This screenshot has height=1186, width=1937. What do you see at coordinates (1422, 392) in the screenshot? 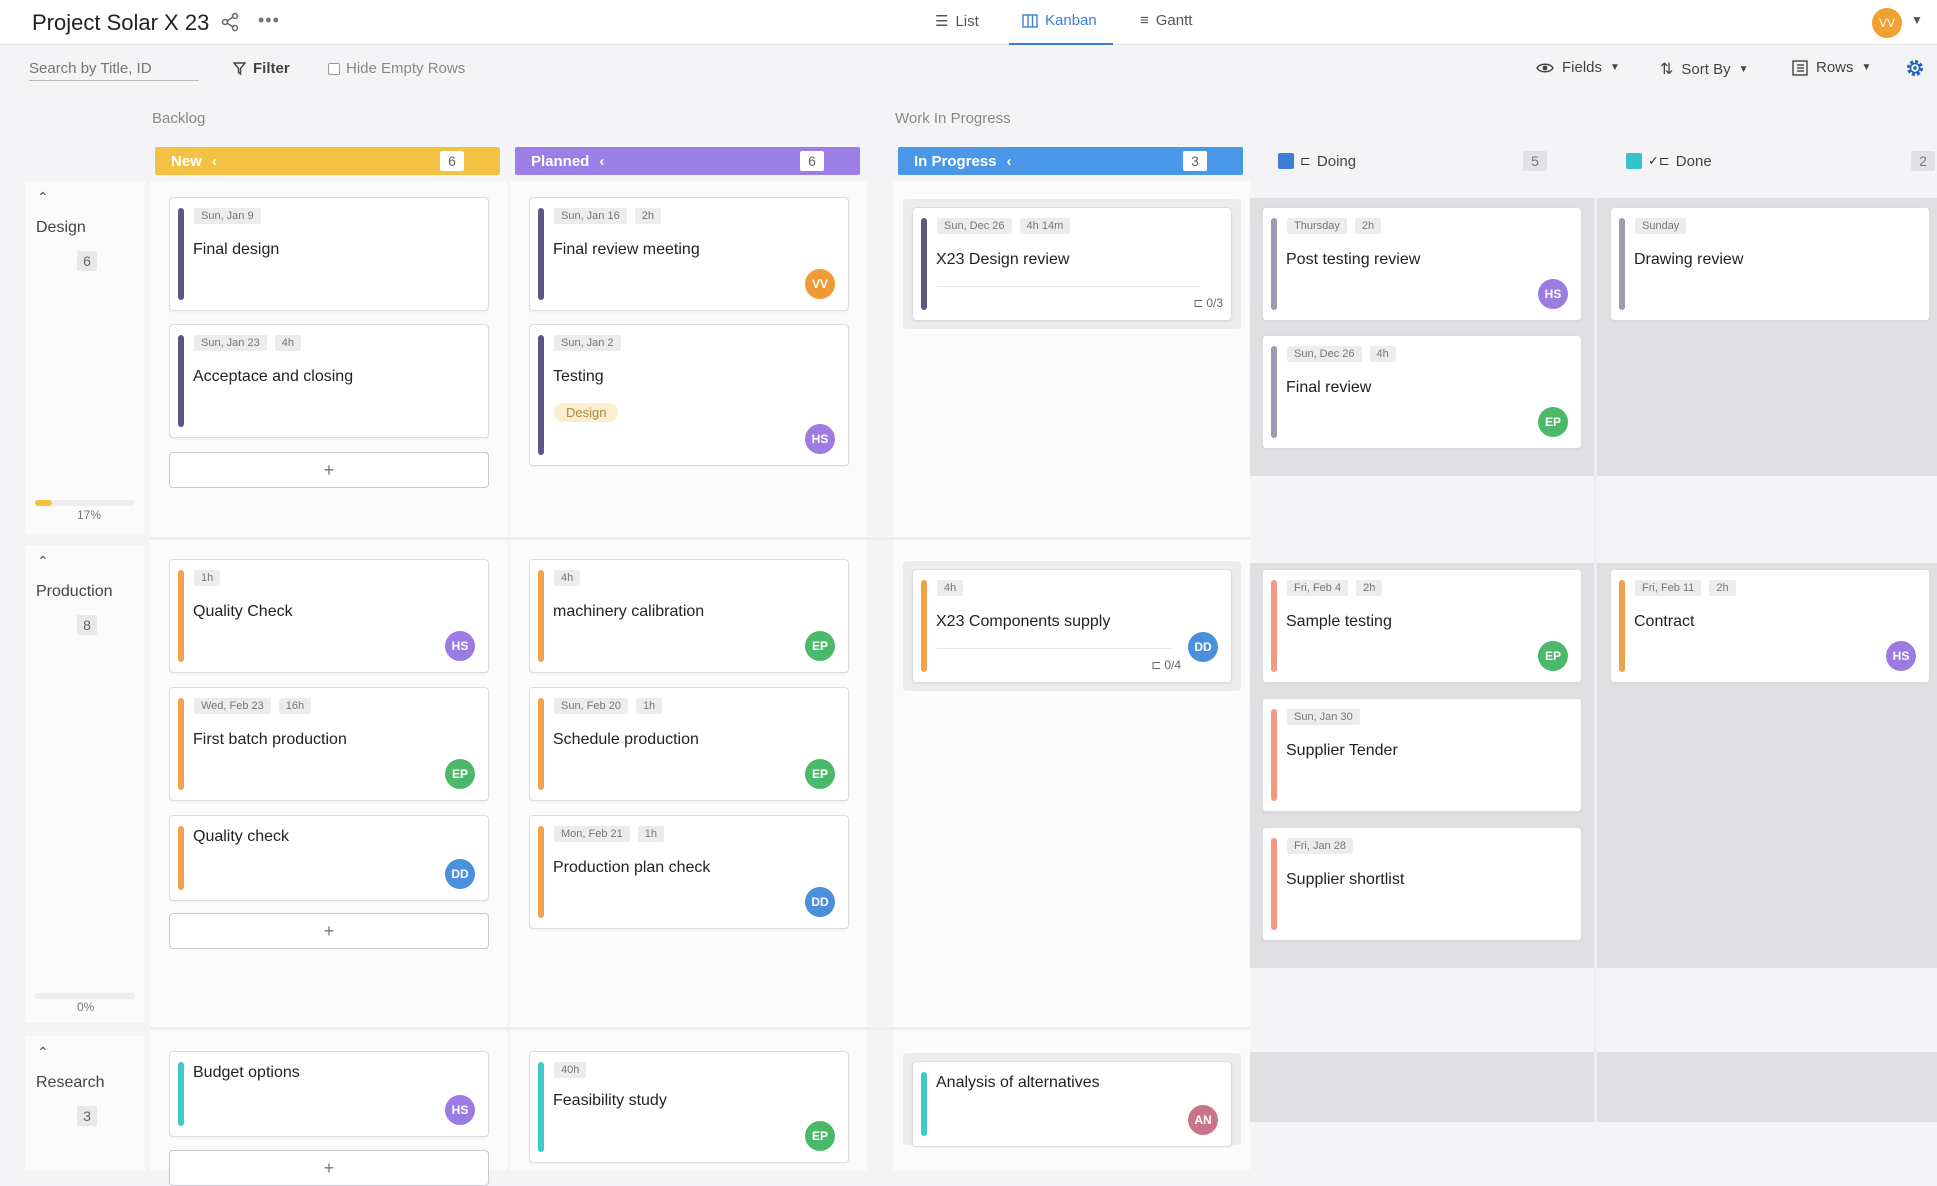
I see `task-card: Sun, Dec 26 4h Final review EP` at bounding box center [1422, 392].